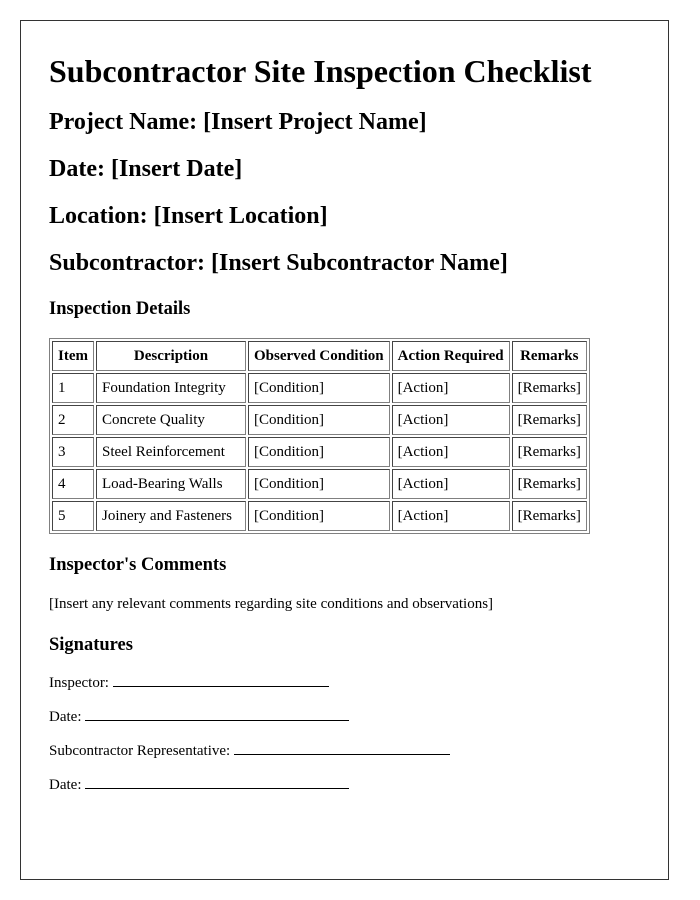 The image size is (700, 900). I want to click on cell-item: 2, so click(73, 420).